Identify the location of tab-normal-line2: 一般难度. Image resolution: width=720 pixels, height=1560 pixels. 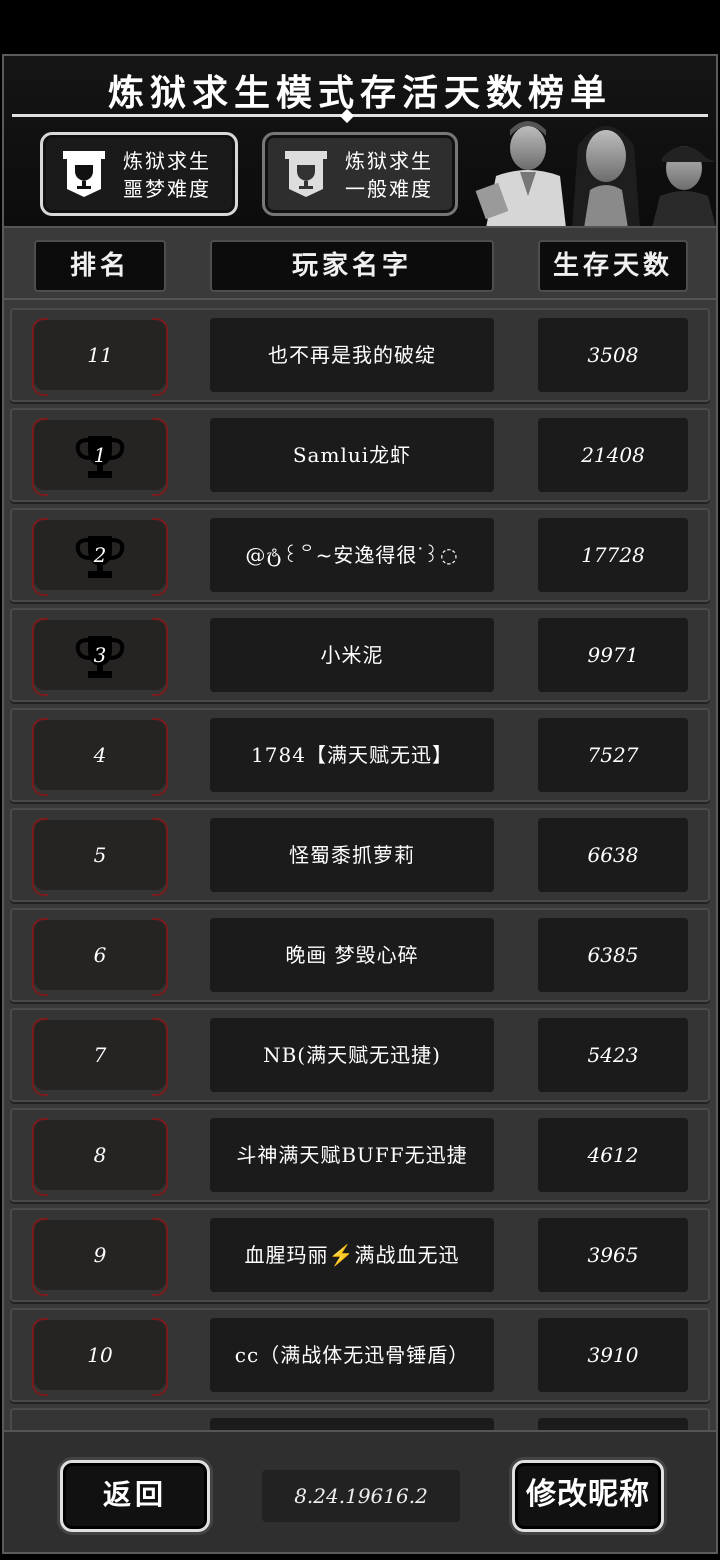
(389, 189).